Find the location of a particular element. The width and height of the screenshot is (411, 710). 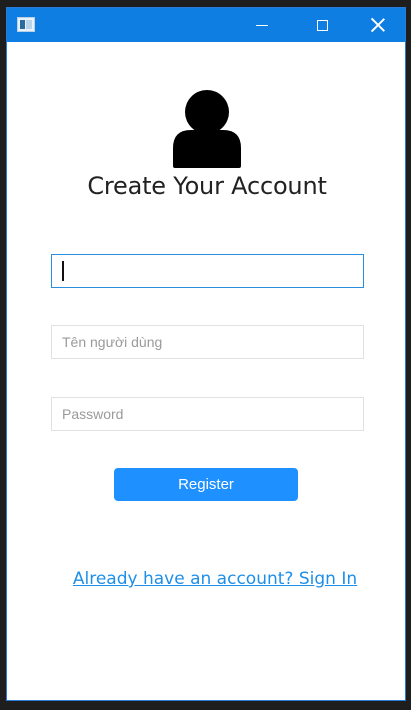

maximize-button is located at coordinates (322, 25).